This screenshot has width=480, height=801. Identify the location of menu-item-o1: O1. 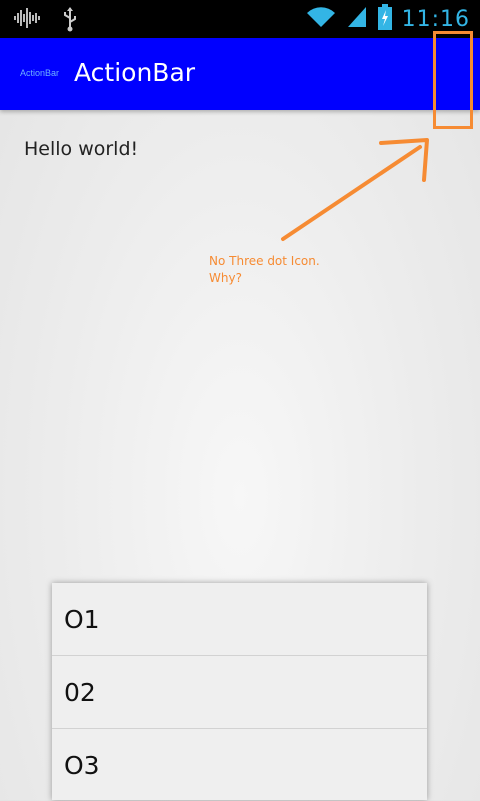
(239, 619).